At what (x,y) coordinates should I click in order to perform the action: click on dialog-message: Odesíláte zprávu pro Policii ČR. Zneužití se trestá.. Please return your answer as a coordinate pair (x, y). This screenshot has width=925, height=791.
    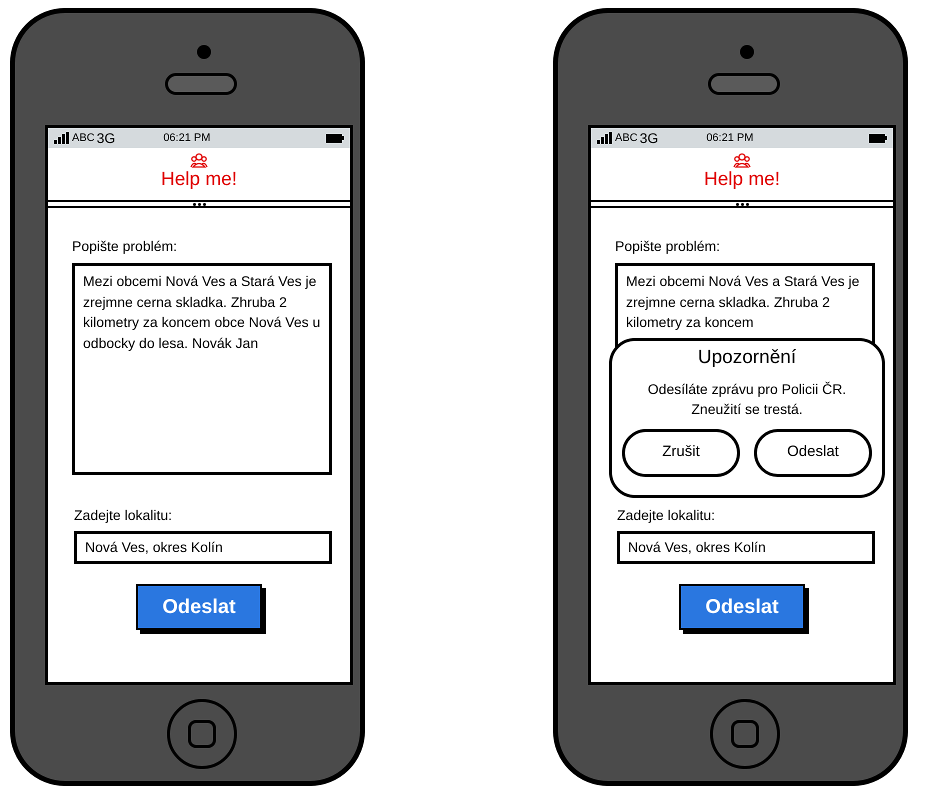
    Looking at the image, I should click on (747, 399).